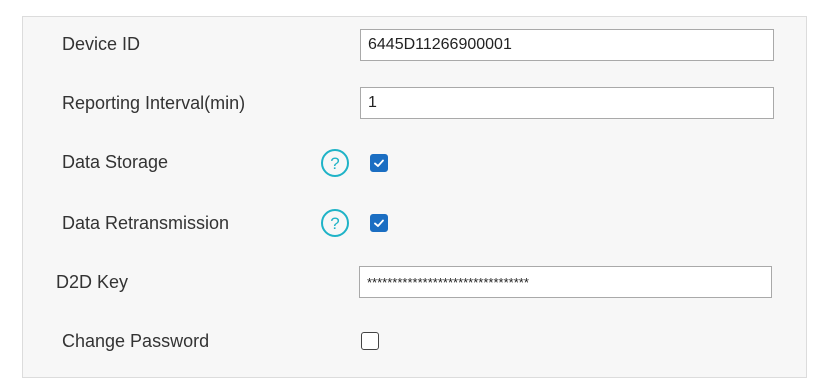 The height and width of the screenshot is (385, 818). What do you see at coordinates (92, 282) in the screenshot?
I see `d2d-key-label: D2D Key` at bounding box center [92, 282].